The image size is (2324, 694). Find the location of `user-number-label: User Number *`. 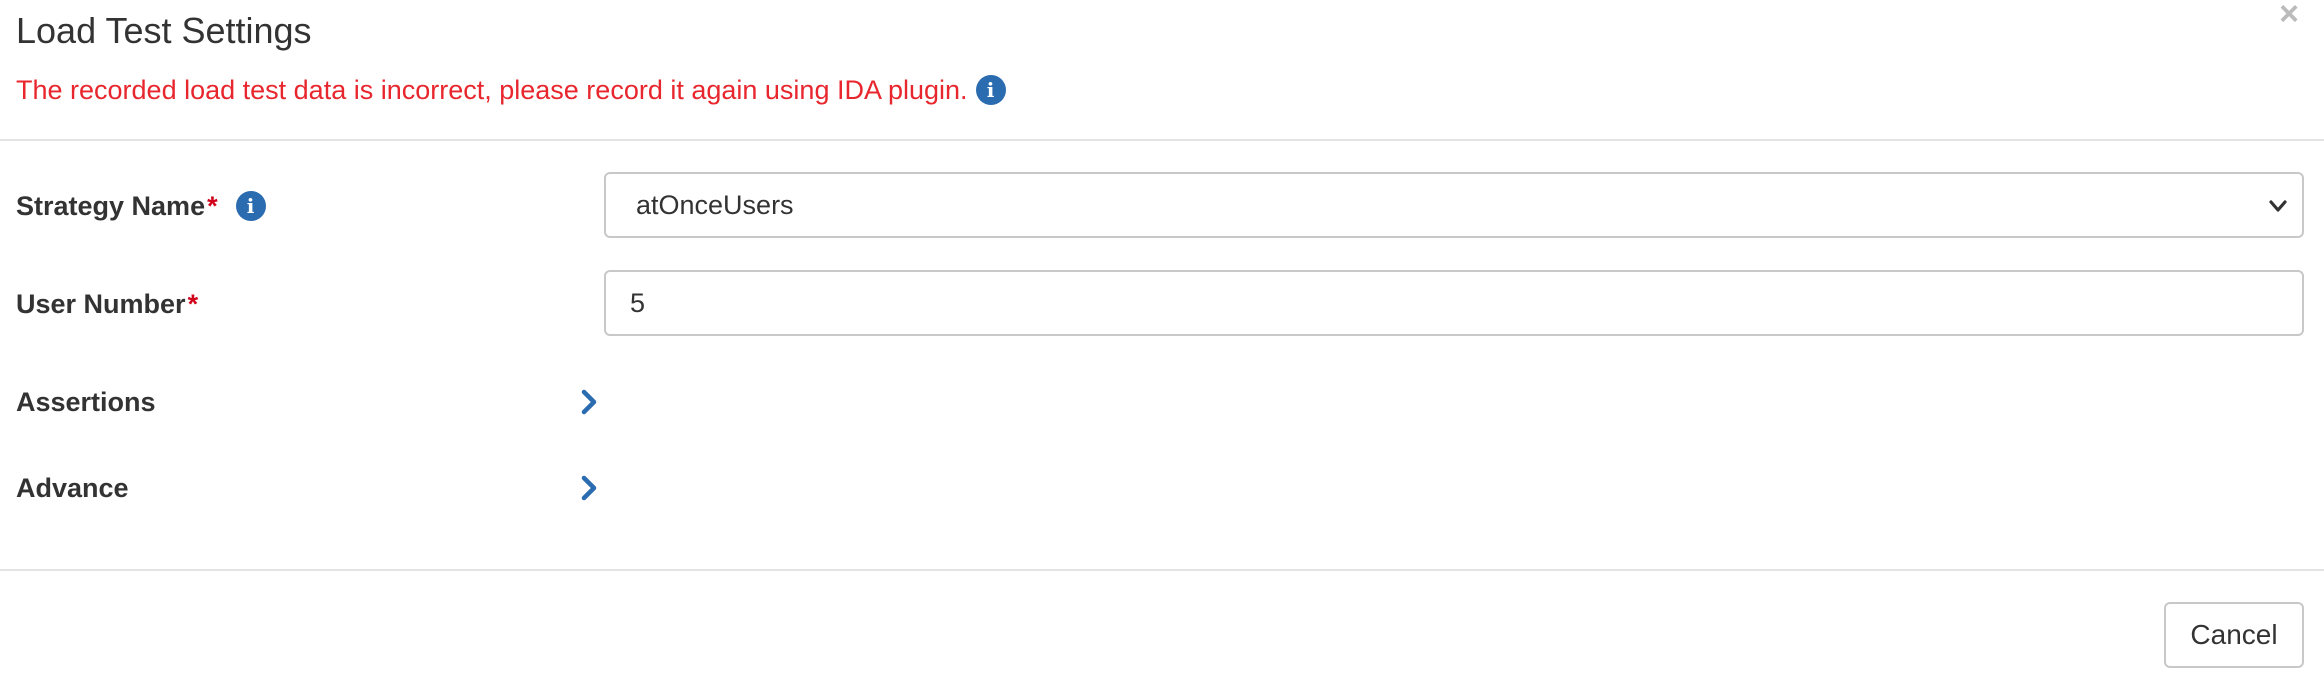

user-number-label: User Number * is located at coordinates (107, 304).